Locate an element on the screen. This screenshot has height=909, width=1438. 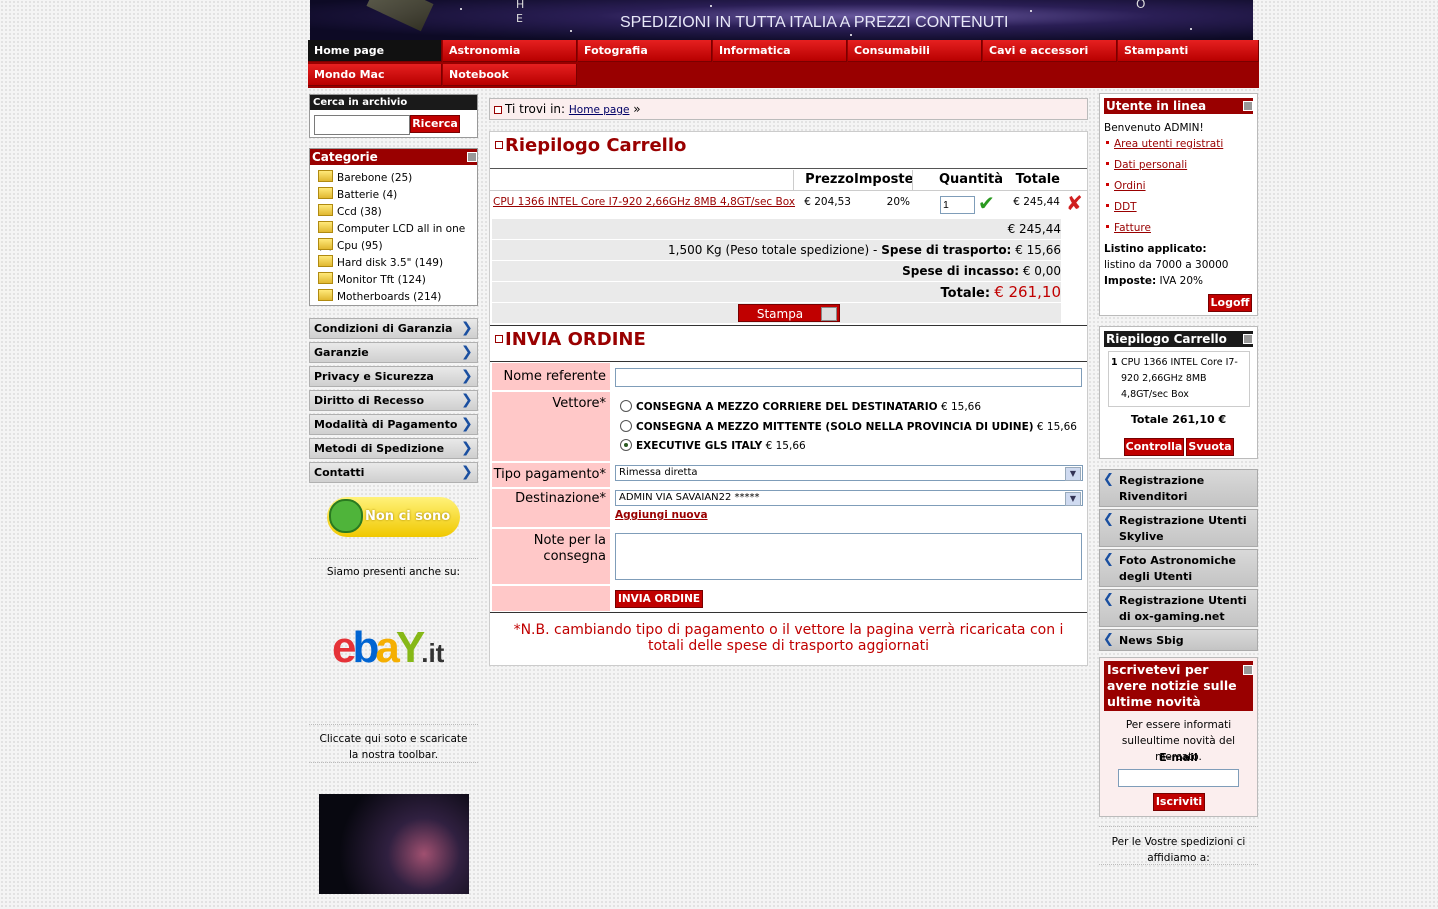
link-fatture: Fatture is located at coordinates (1128, 228).